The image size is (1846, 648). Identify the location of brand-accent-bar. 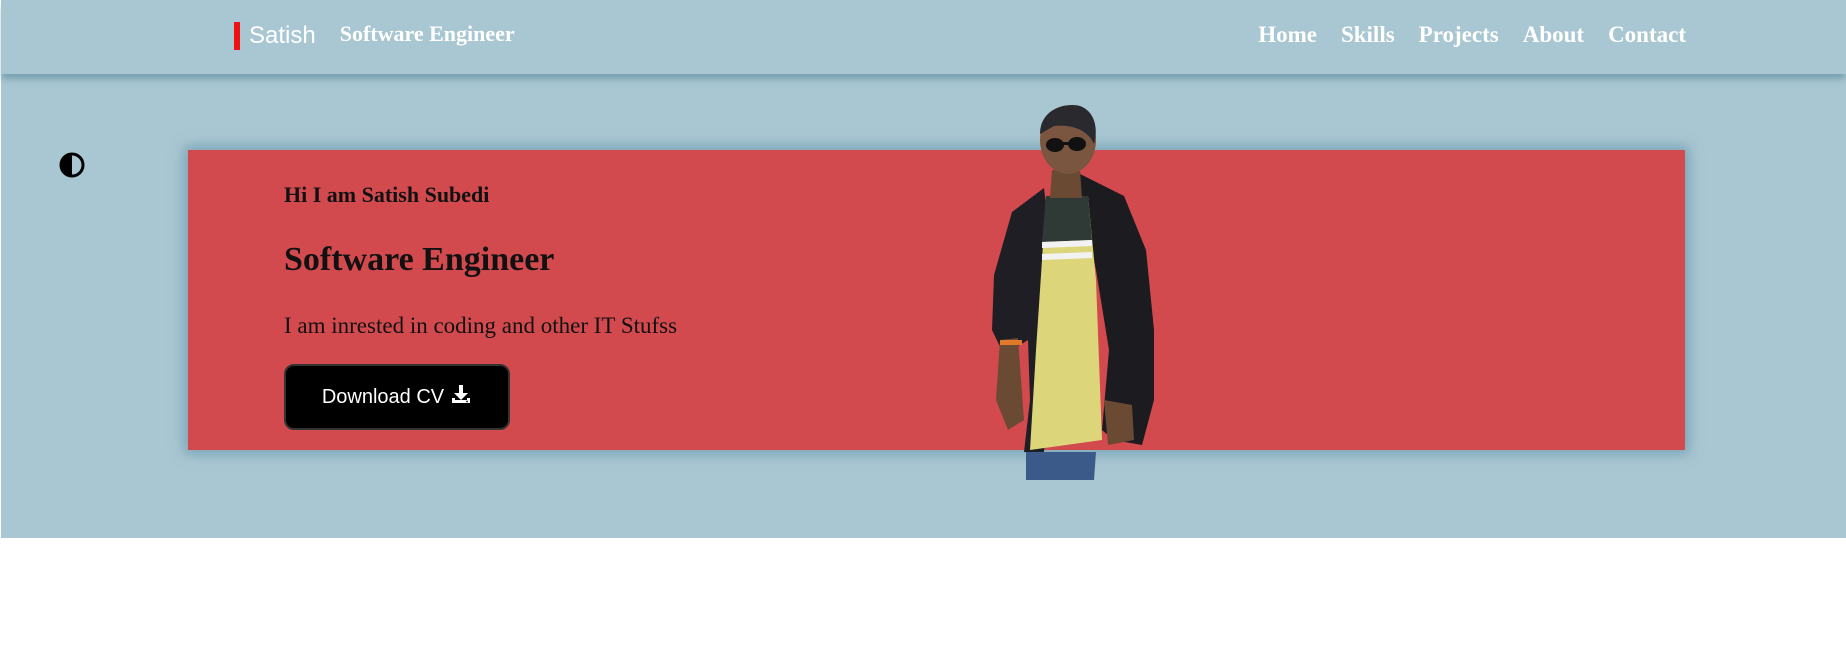
(237, 36).